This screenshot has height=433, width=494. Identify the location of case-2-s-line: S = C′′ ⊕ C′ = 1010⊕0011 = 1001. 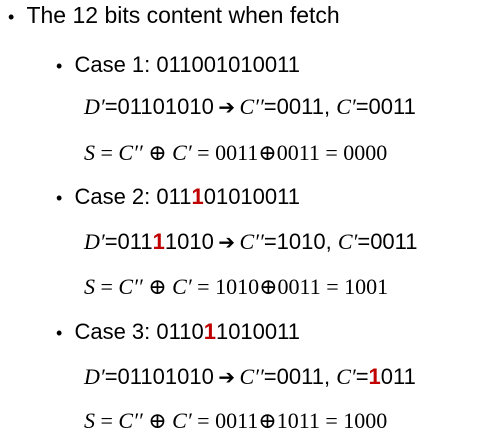
(236, 286).